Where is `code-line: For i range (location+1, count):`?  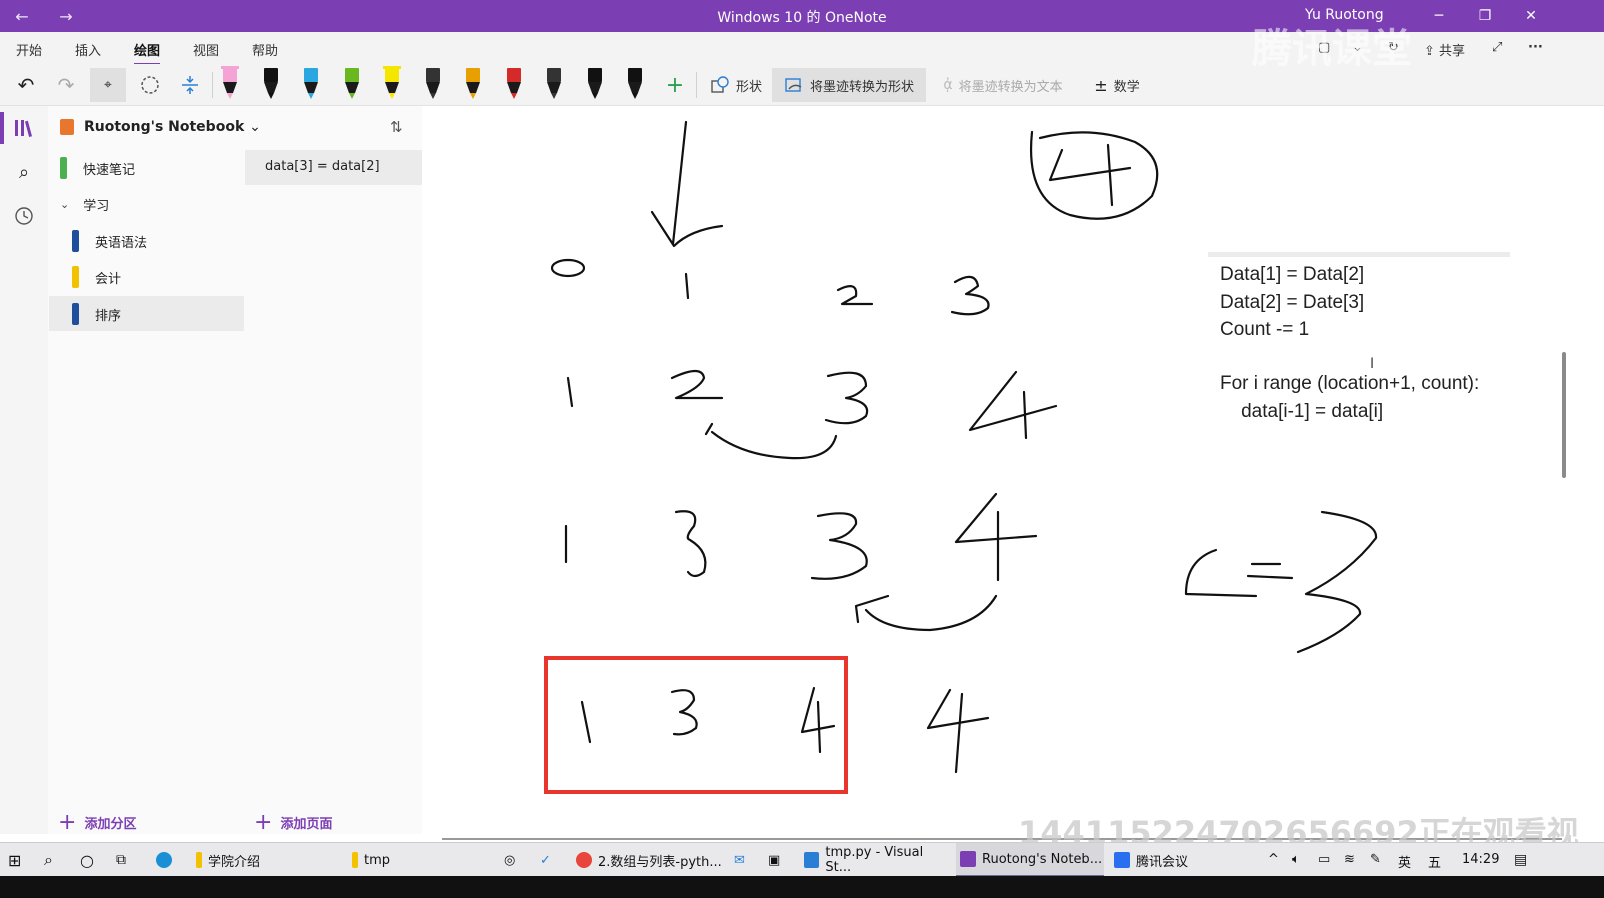
code-line: For i range (location+1, count): is located at coordinates (1350, 383).